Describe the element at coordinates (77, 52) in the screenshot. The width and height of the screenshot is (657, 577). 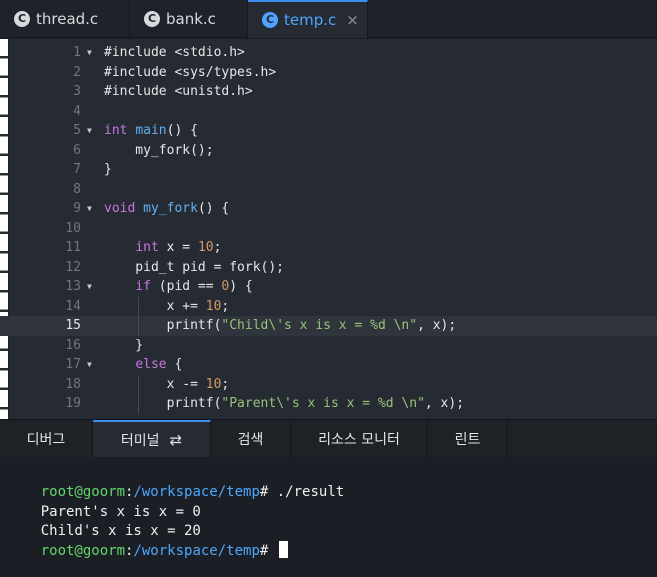
I see `line-number: 1` at that location.